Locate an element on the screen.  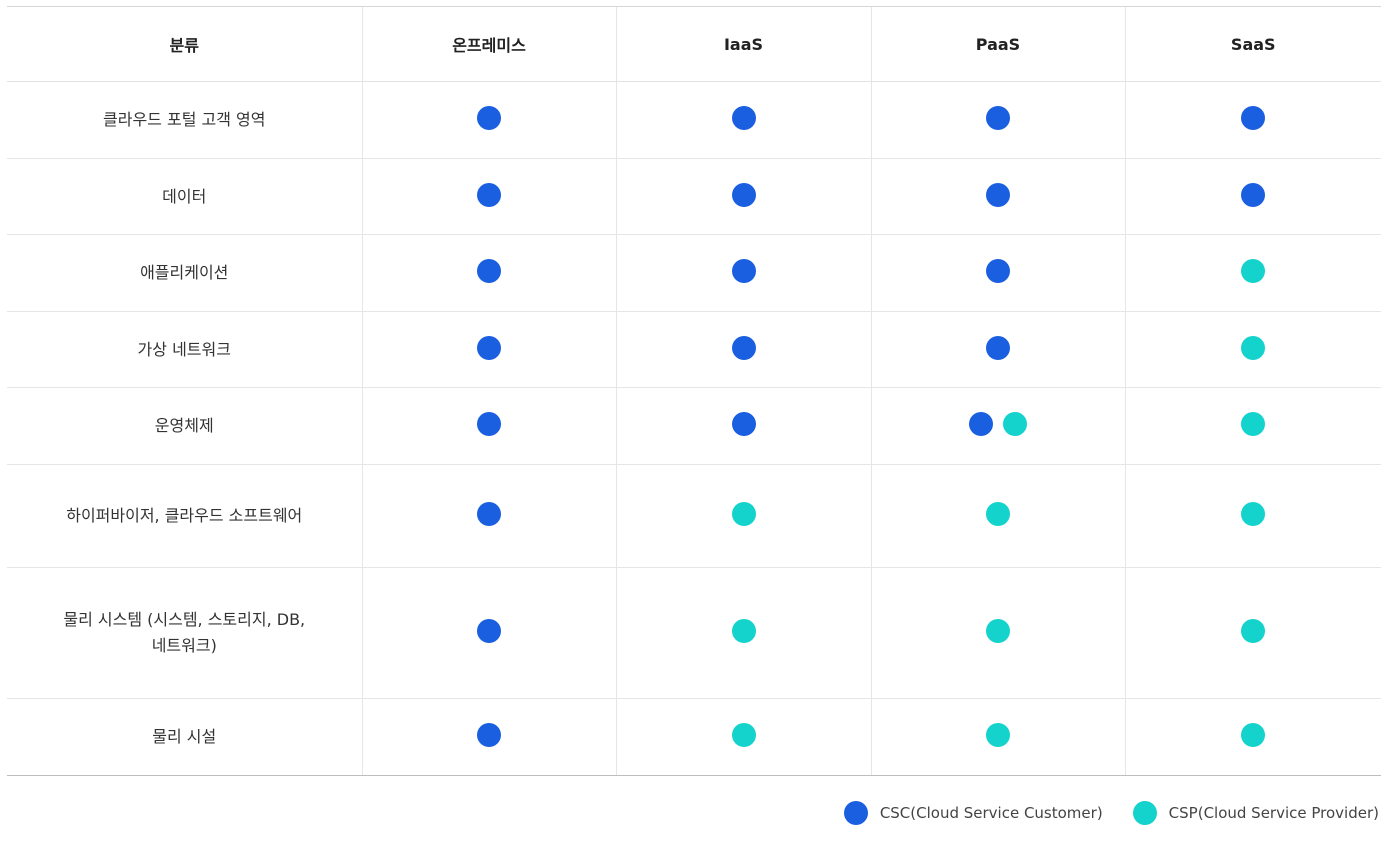
table-row: 가상 네트워크 is located at coordinates (694, 349).